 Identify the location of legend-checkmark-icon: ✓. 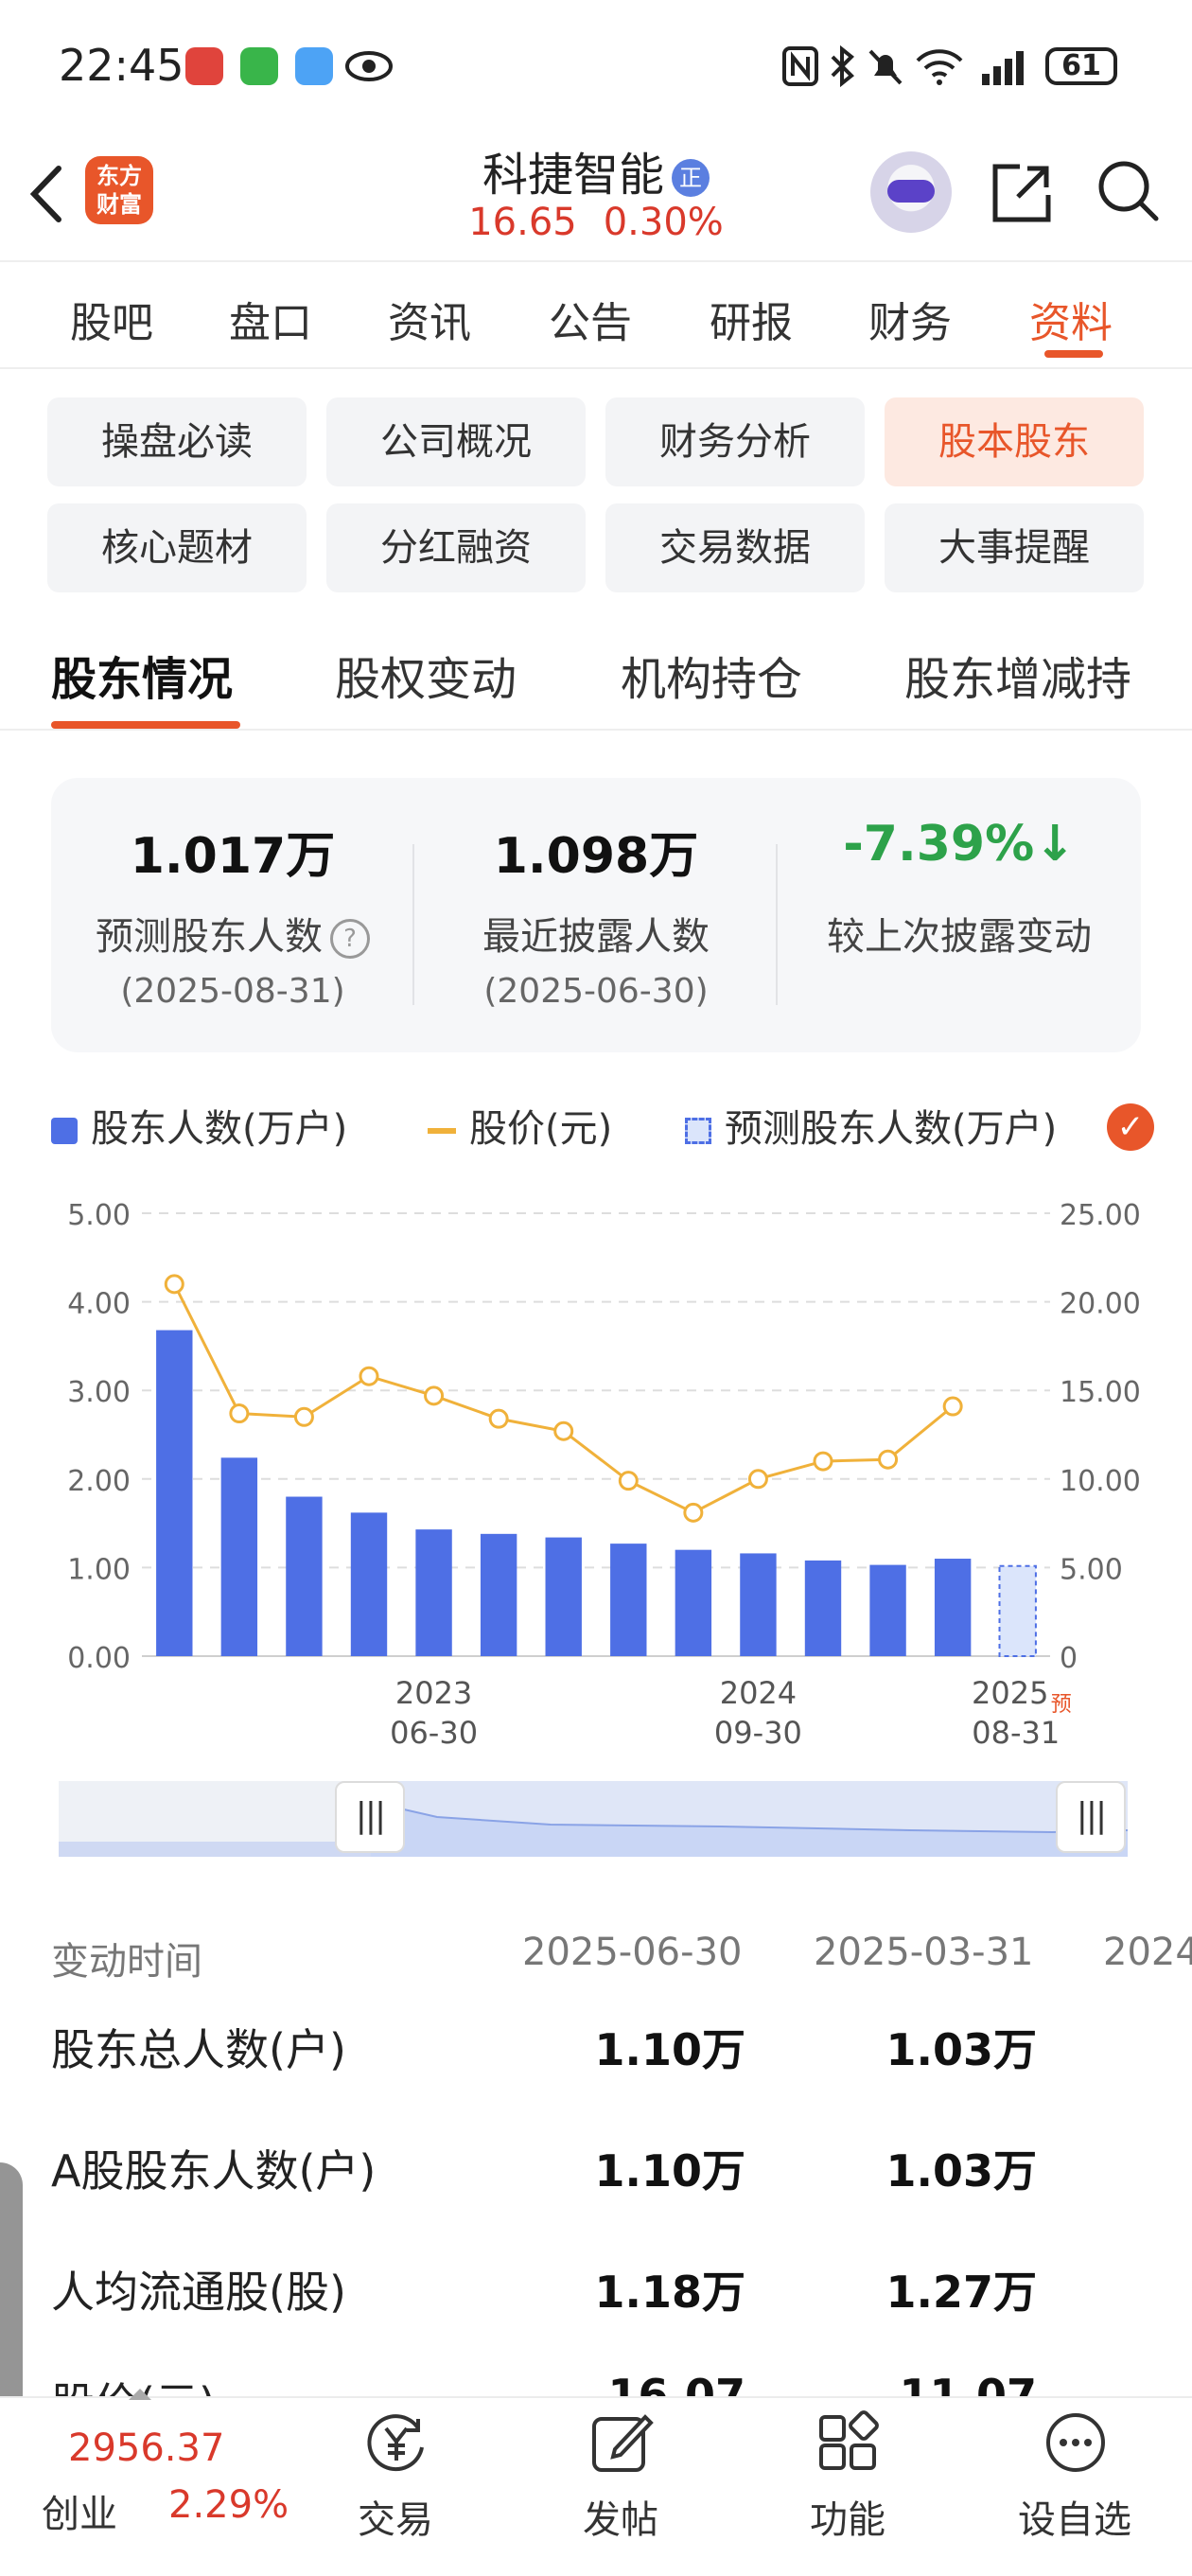
(1130, 1127).